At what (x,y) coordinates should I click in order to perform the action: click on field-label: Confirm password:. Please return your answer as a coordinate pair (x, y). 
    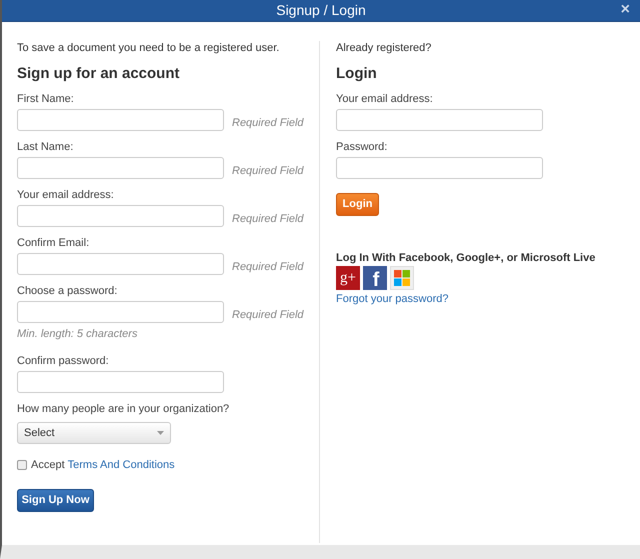
    Looking at the image, I should click on (63, 361).